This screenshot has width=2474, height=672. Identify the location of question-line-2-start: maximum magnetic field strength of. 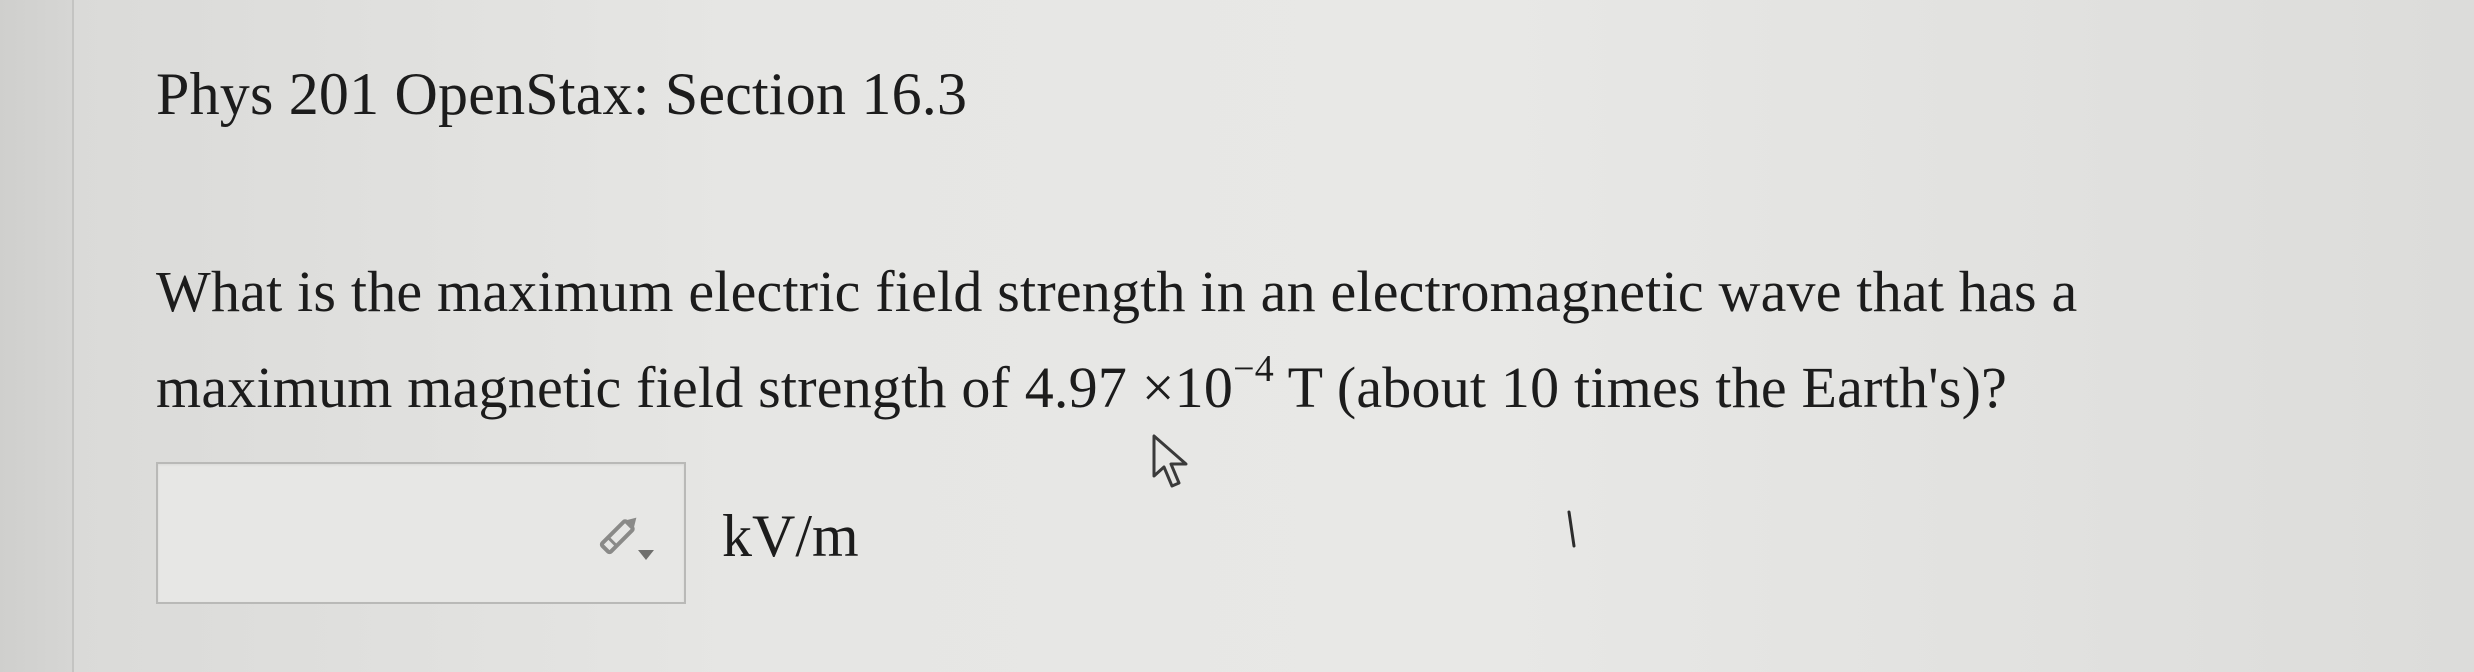
(590, 387).